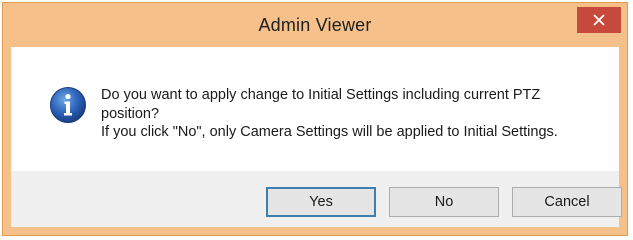 Image resolution: width=633 pixels, height=240 pixels. I want to click on info-icon, so click(68, 105).